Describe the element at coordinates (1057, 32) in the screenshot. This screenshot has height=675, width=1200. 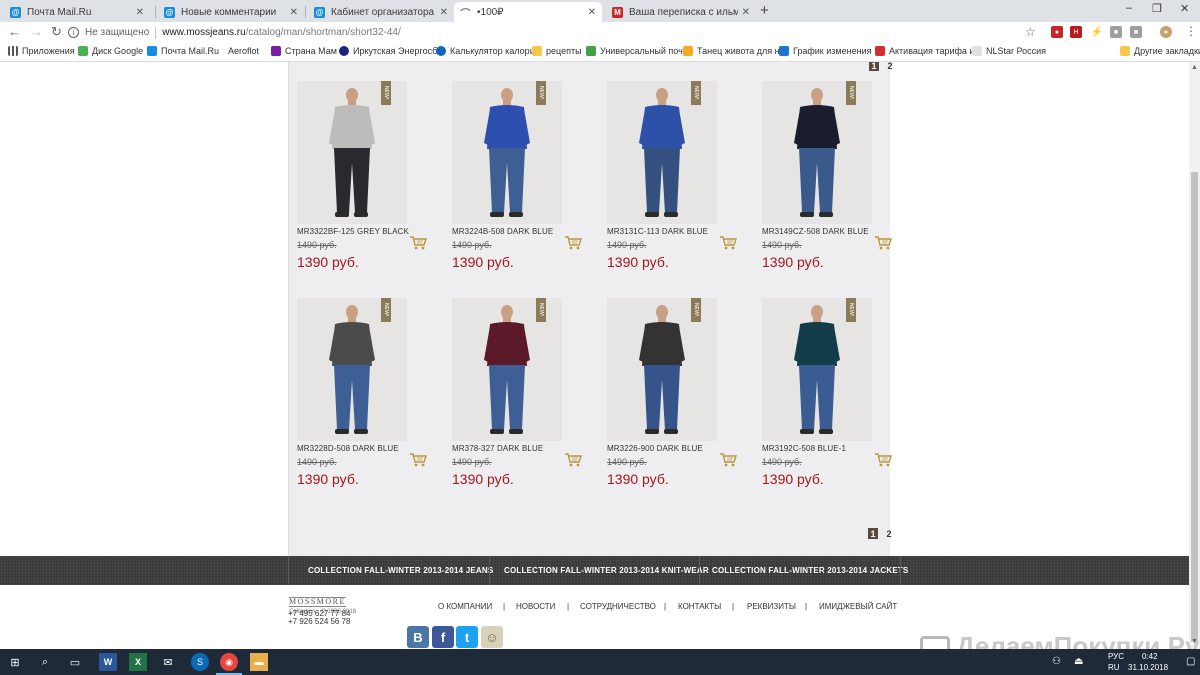
I see `extension-adblock-icon: ●` at that location.